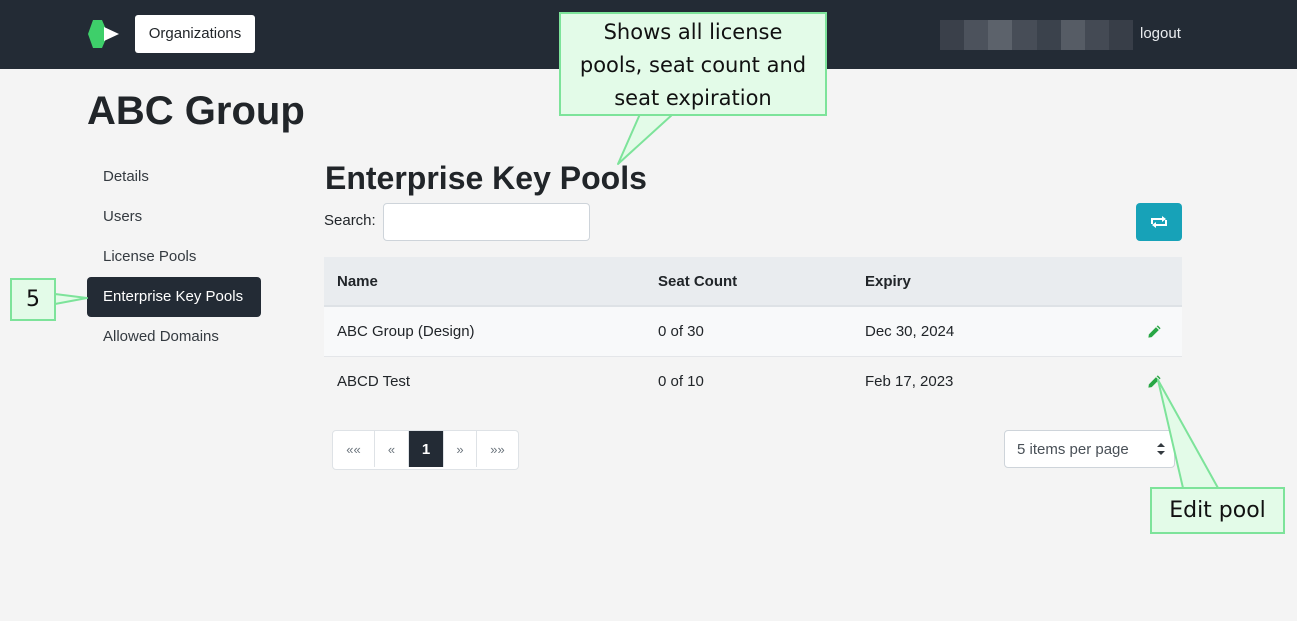  I want to click on items-per-page-value: 5 items per page, so click(1073, 449).